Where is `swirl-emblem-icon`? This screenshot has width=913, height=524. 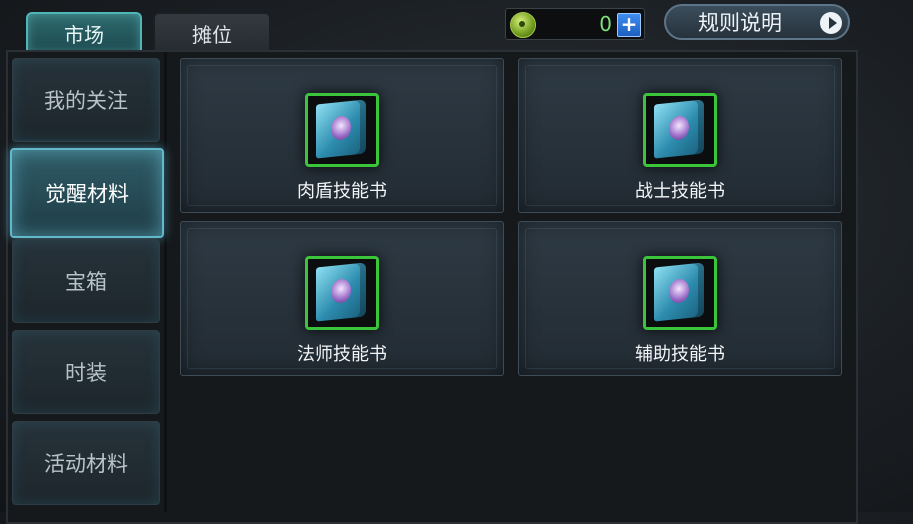 swirl-emblem-icon is located at coordinates (679, 291).